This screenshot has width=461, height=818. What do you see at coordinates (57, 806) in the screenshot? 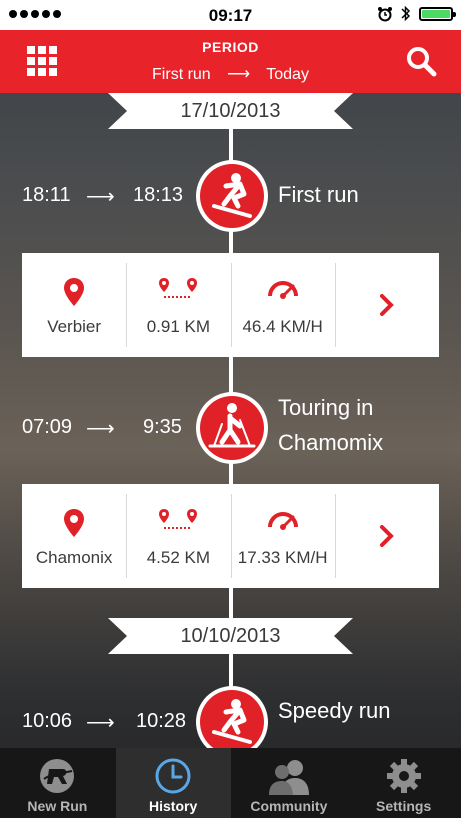
I see `tab-label: New Run` at bounding box center [57, 806].